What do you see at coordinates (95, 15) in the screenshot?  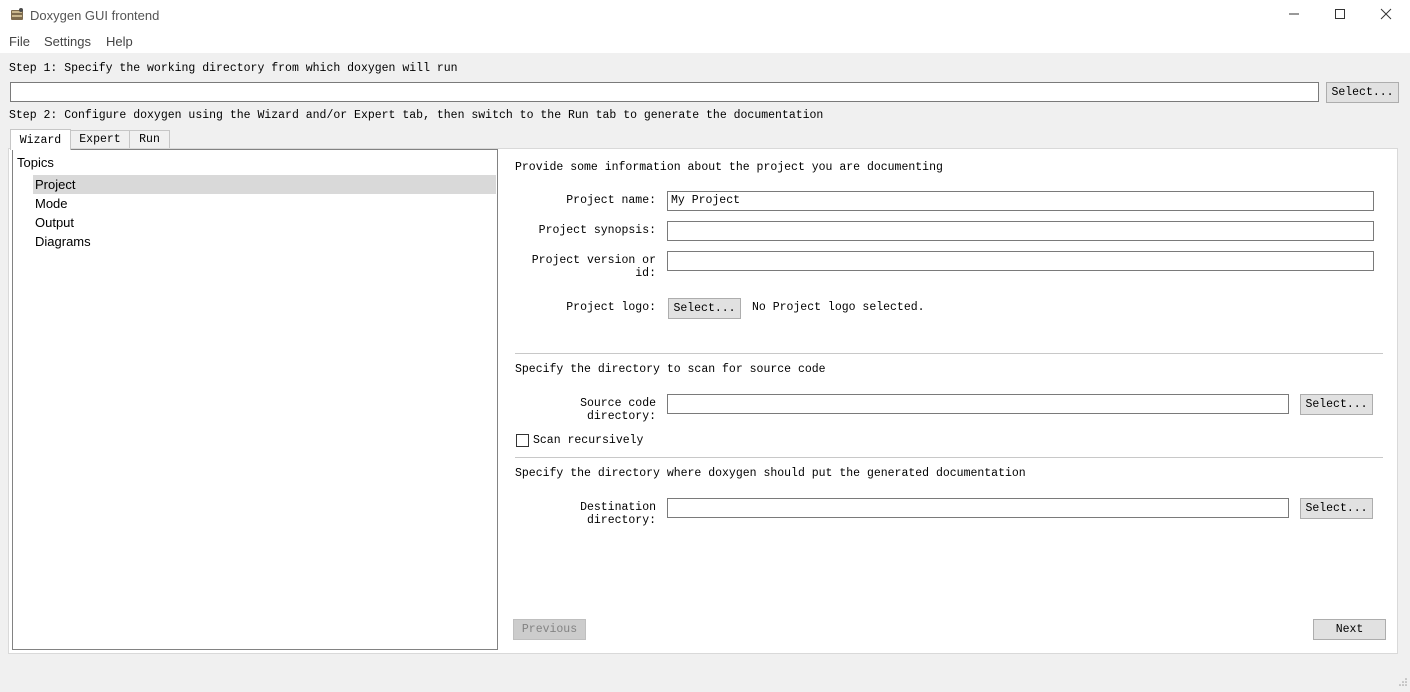 I see `window-title: Doxygen GUI frontend` at bounding box center [95, 15].